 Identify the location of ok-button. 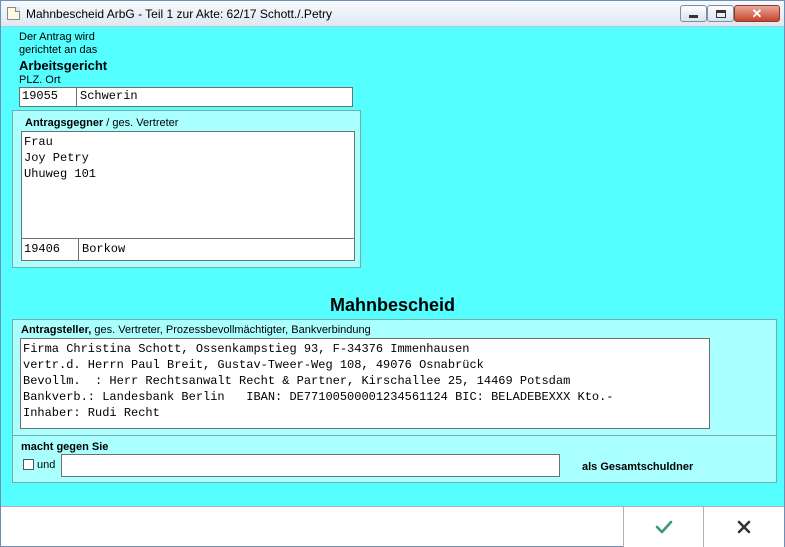
(663, 527).